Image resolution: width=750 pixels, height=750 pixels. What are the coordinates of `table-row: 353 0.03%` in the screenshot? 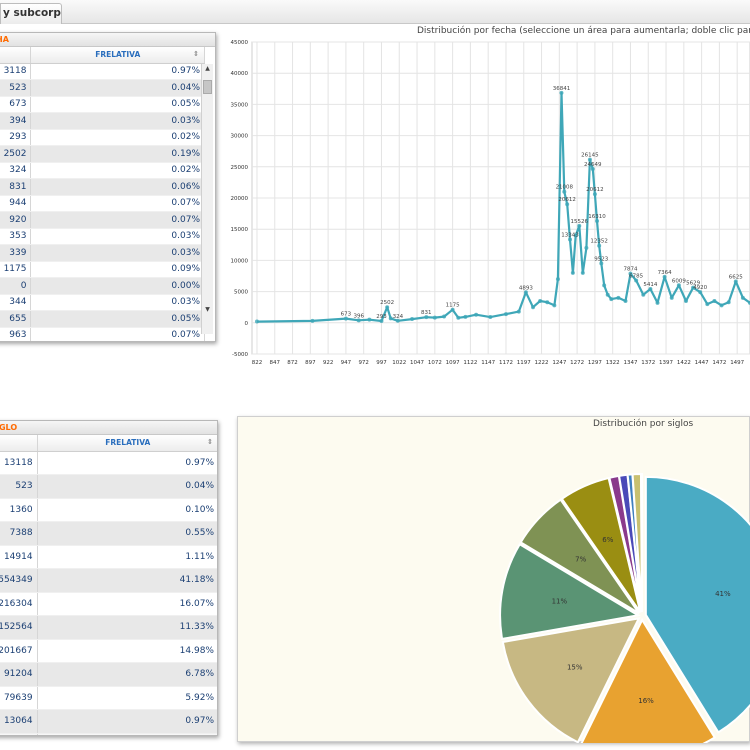 It's located at (102, 236).